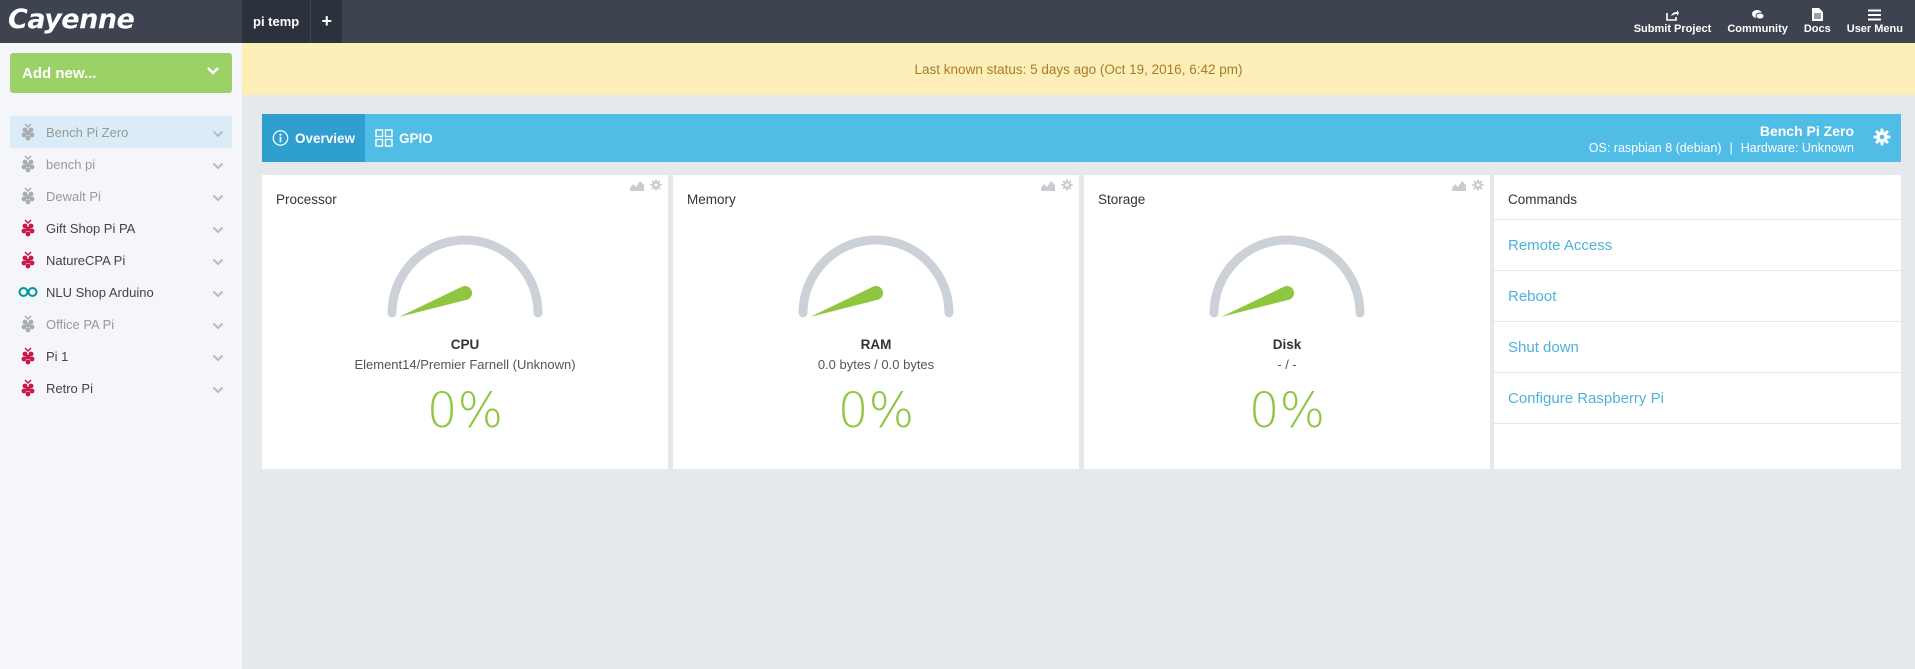  I want to click on menu-icon, so click(1875, 14).